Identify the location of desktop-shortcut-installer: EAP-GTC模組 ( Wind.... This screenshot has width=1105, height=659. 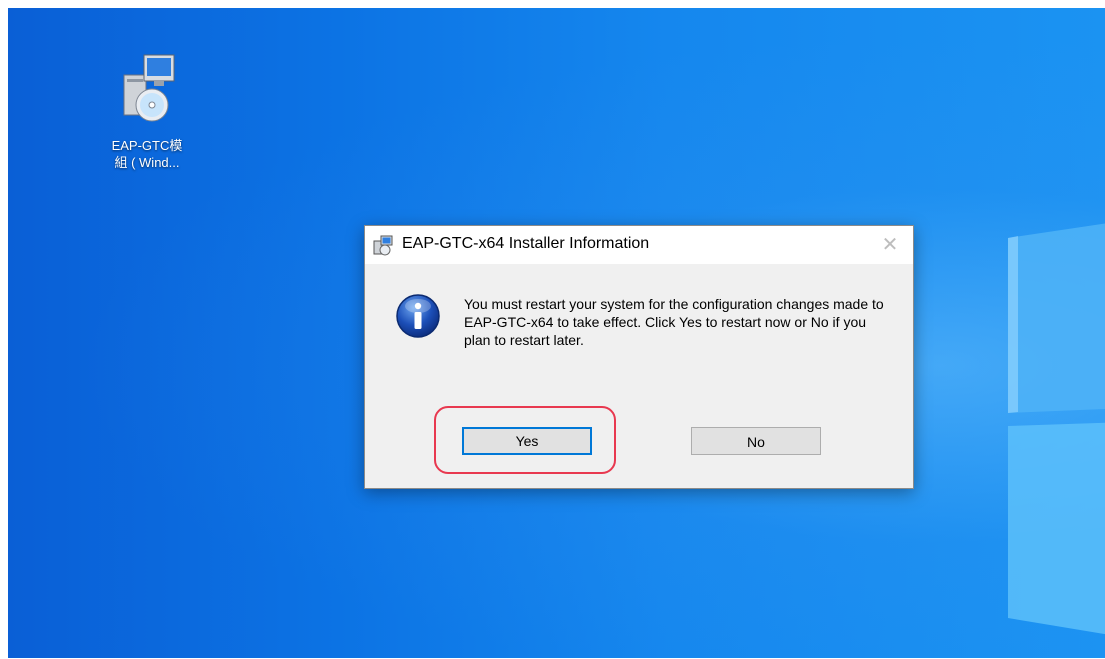
(147, 112).